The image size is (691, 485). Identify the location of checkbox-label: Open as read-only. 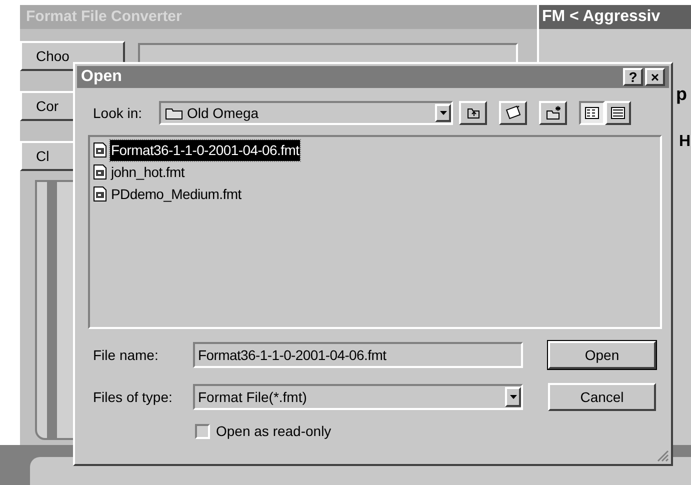
(274, 431).